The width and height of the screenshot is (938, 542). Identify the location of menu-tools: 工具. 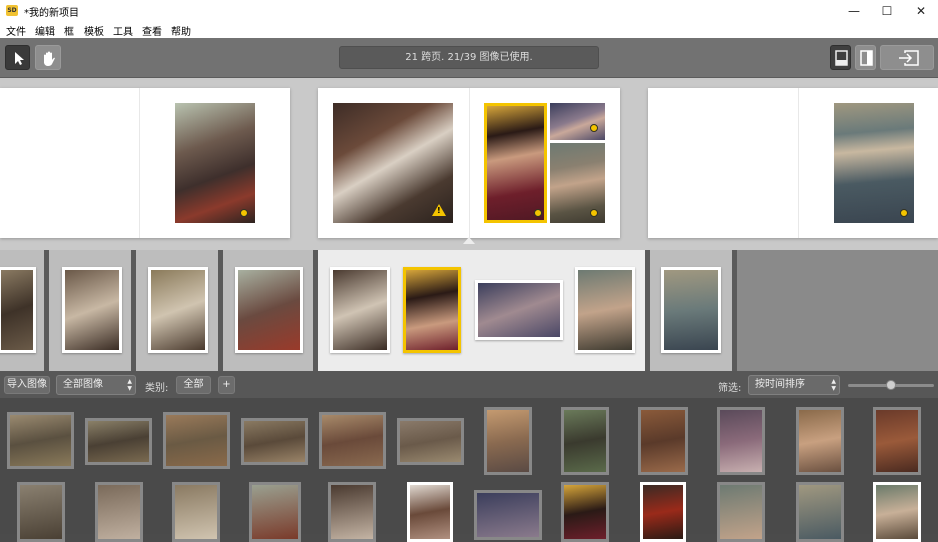
(123, 30).